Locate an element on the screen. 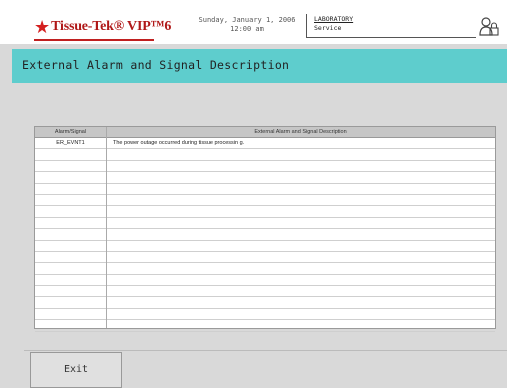  user-role: Service is located at coordinates (328, 28).